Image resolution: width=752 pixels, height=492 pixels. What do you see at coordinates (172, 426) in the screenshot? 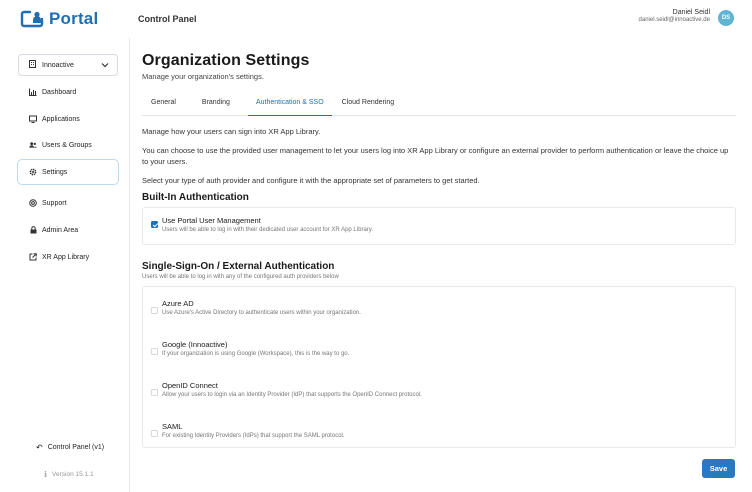
I see `option-title: SAML` at bounding box center [172, 426].